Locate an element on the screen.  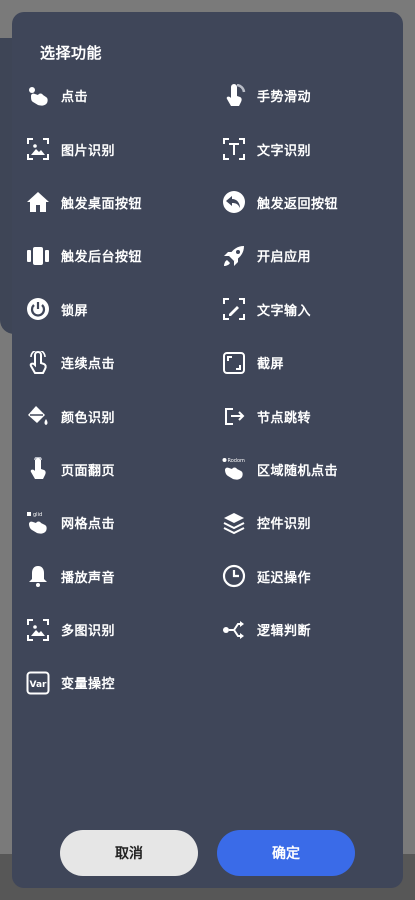
power-icon is located at coordinates (38, 309).